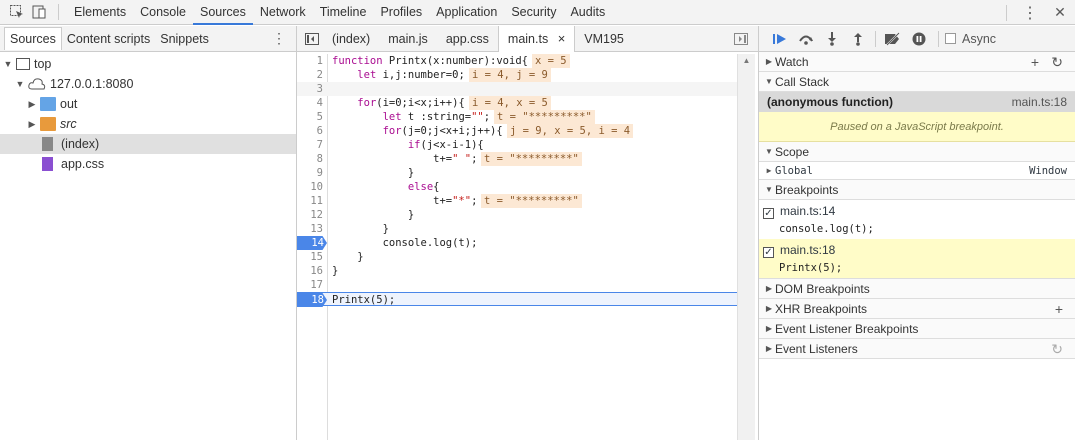 The width and height of the screenshot is (1075, 440). What do you see at coordinates (917, 289) in the screenshot?
I see `dom-breakpoints-header: ▶ DOM Breakpoints` at bounding box center [917, 289].